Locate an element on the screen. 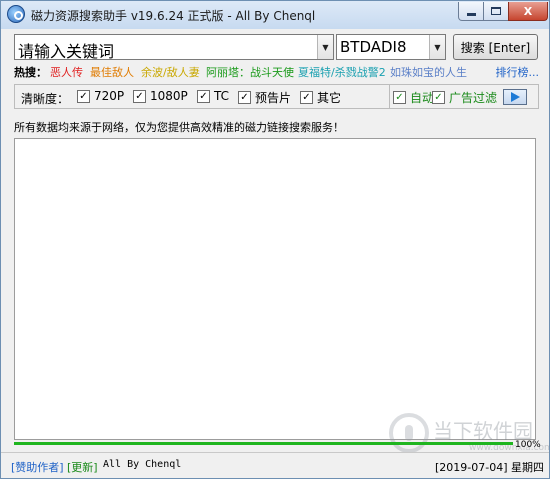  close-button: X is located at coordinates (528, 11).